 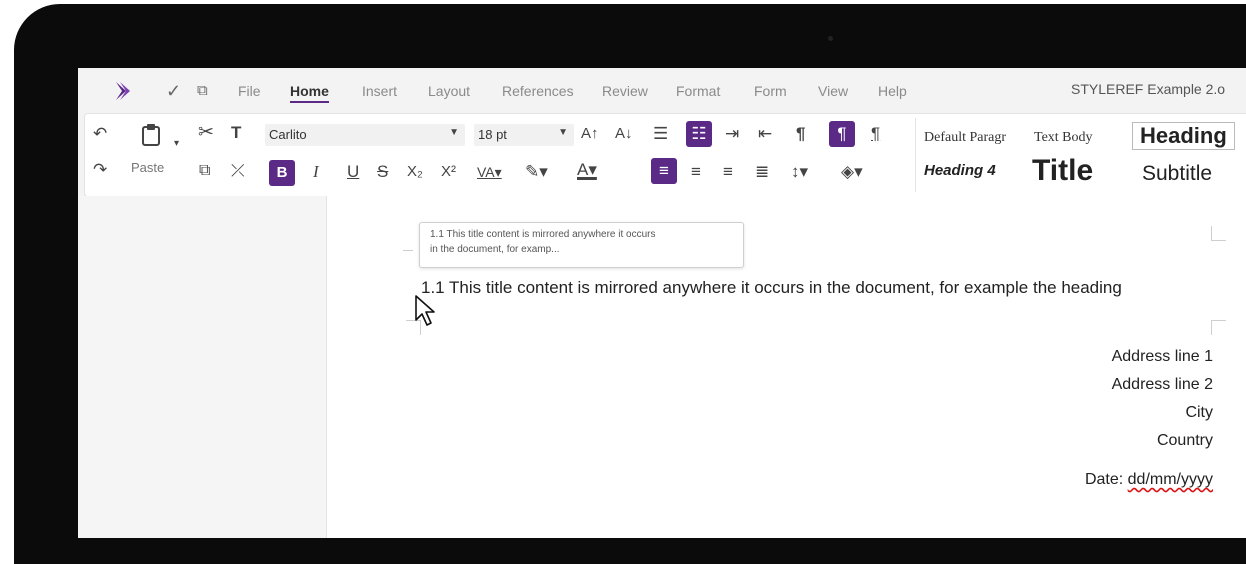 I want to click on date-value: dd/mm/yyyy, so click(x=1170, y=479).